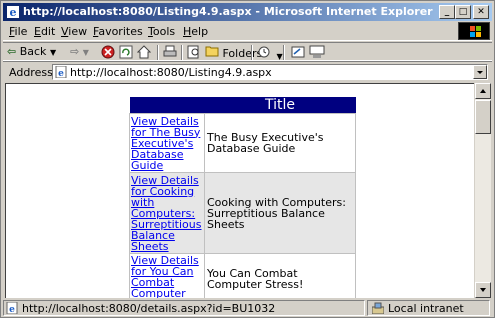  I want to click on menu-view: View, so click(74, 31).